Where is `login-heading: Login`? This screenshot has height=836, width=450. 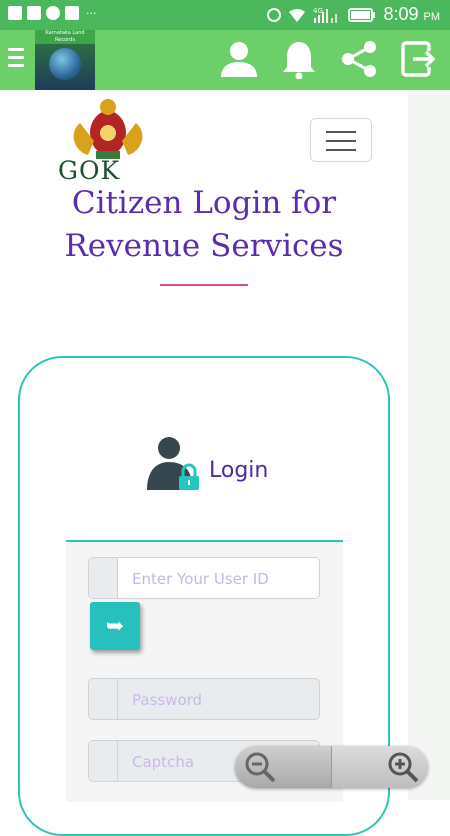 login-heading: Login is located at coordinates (206, 464).